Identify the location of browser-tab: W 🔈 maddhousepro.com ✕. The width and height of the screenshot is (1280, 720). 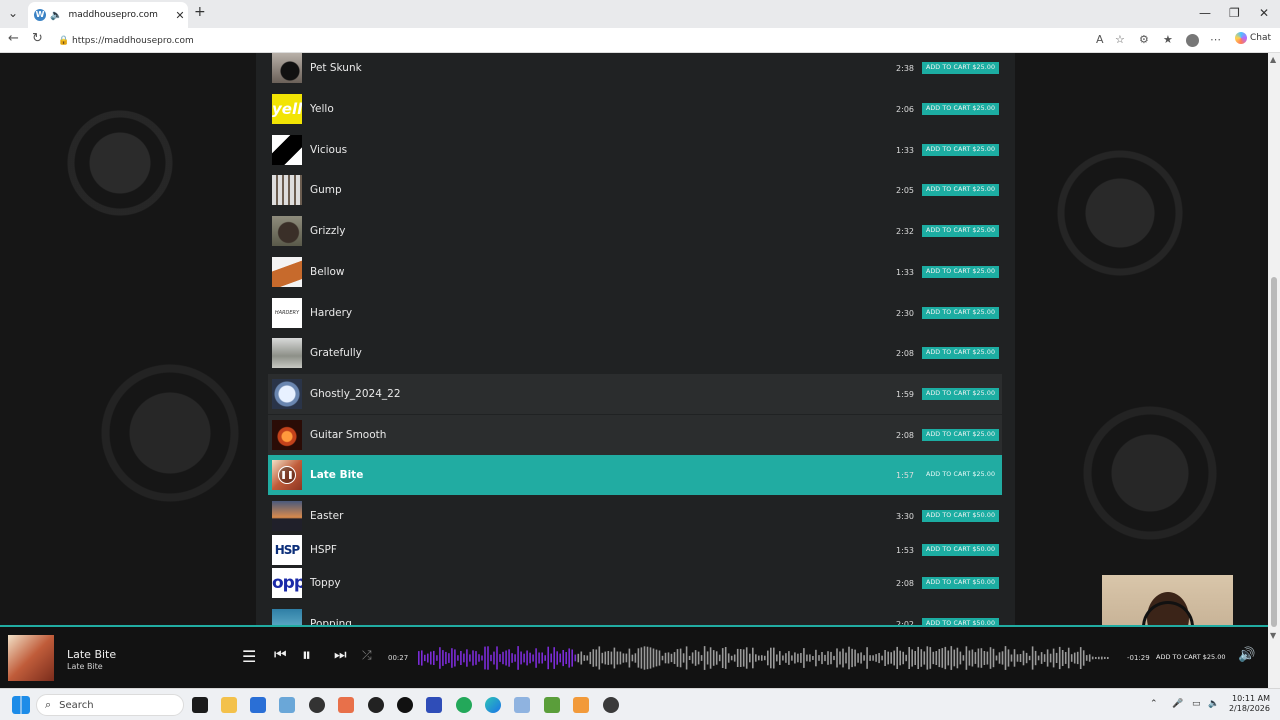
(108, 15).